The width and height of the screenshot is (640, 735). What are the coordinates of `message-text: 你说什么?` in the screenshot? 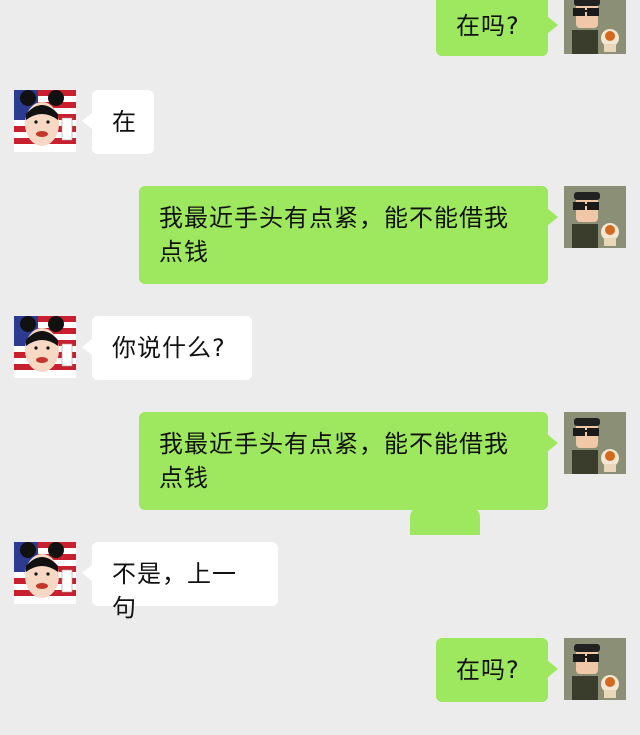 It's located at (169, 348).